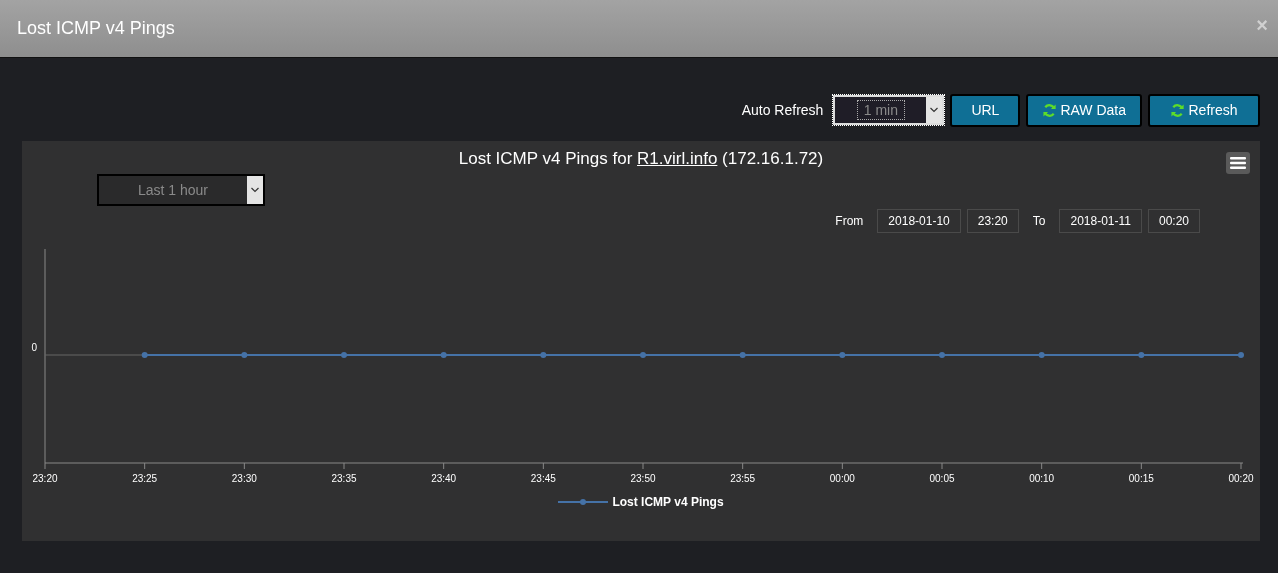  Describe the element at coordinates (34, 347) in the screenshot. I see `y-tick-label: 0` at that location.